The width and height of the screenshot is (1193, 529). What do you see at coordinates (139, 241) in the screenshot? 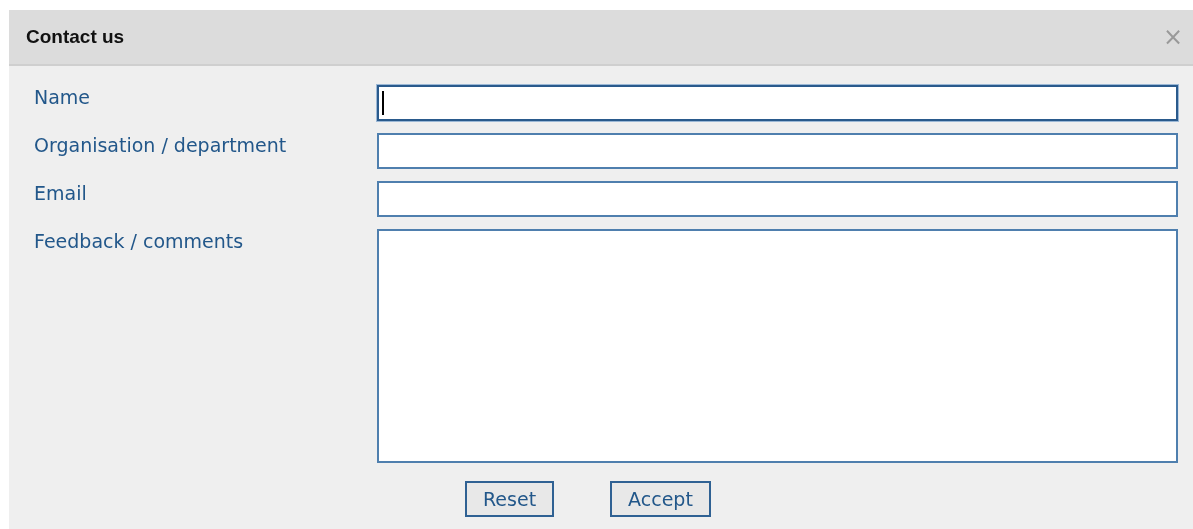
I see `field-label: Feedback / comments` at bounding box center [139, 241].